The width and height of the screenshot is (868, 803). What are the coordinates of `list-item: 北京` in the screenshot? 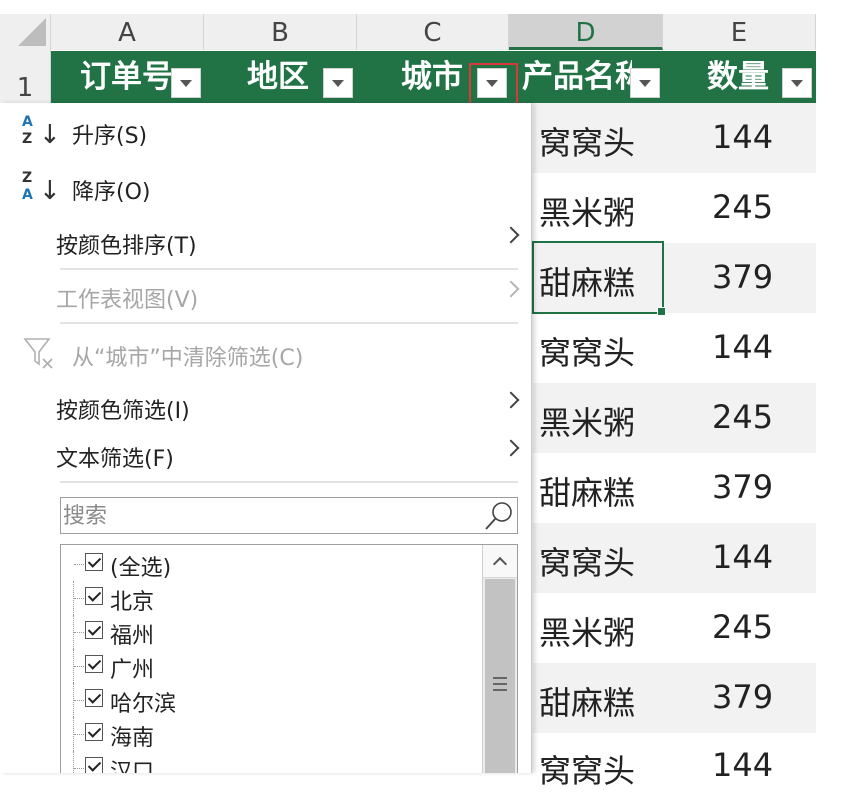 It's located at (271, 598).